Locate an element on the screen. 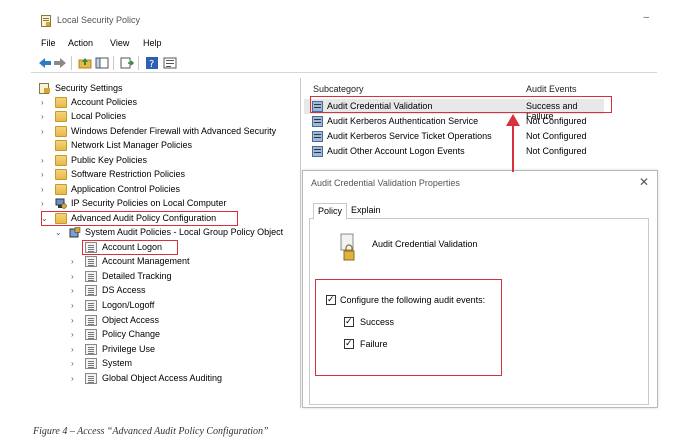  subcategory-cell: Audit Kerberos Authentication Service is located at coordinates (403, 121).